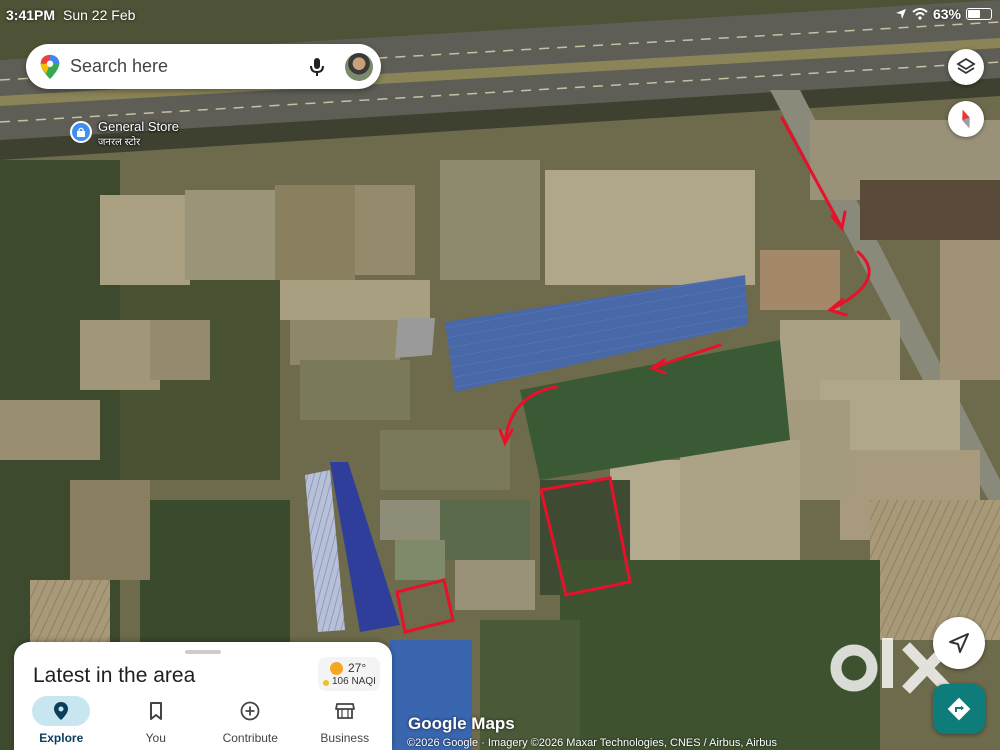 This screenshot has width=1000, height=750. I want to click on google-maps-logo-icon, so click(50, 66).